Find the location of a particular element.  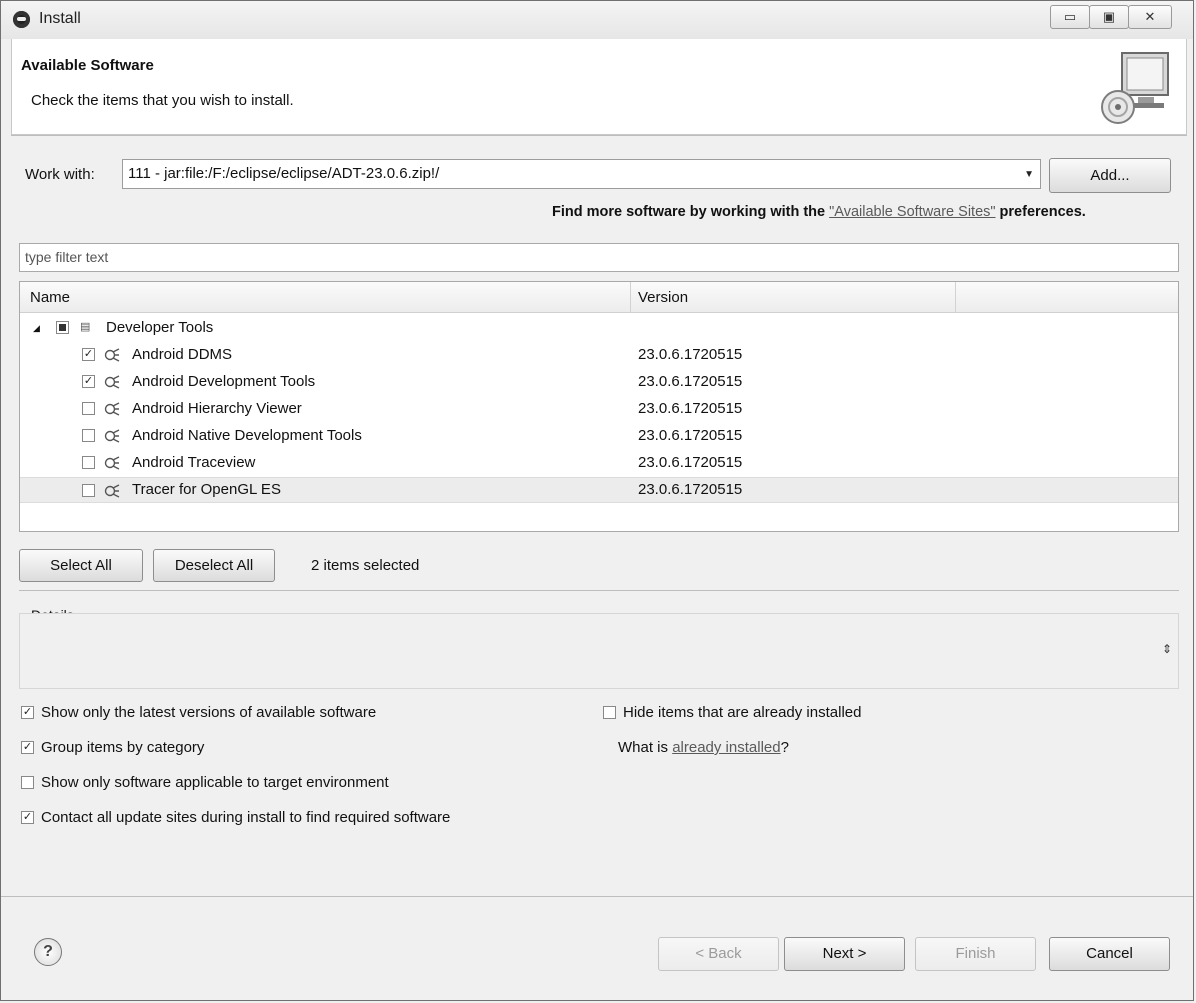

tree-header: Name Version is located at coordinates (599, 297).